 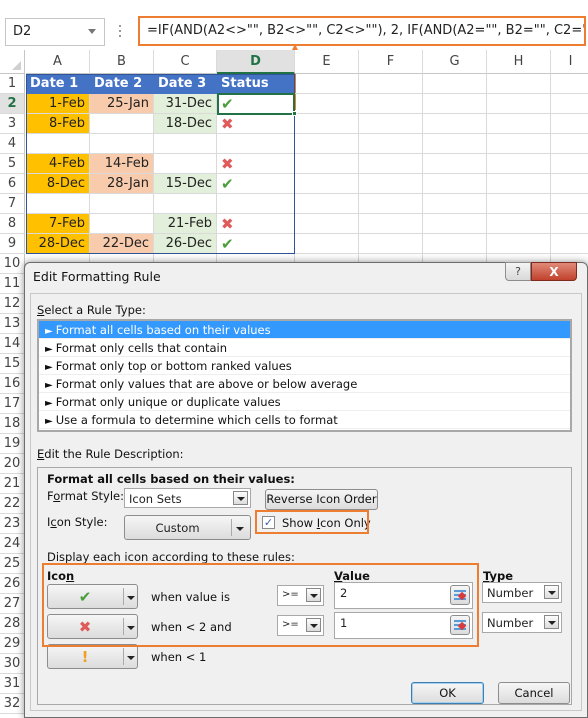 I want to click on row-header-1: 1, so click(x=12, y=84).